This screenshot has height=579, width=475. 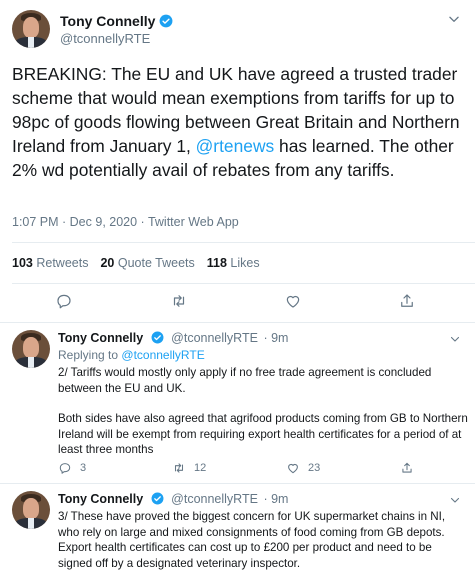 I want to click on reply-count: 3, so click(x=83, y=468).